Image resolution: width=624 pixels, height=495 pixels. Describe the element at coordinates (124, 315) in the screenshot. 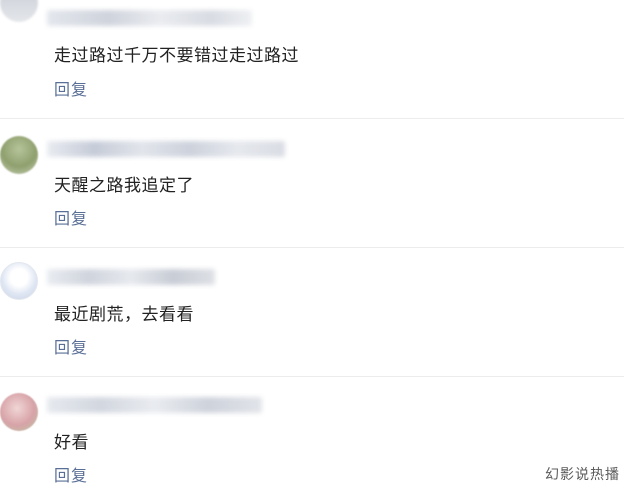

I see `comment-text: 最近剧荒，去看看` at that location.